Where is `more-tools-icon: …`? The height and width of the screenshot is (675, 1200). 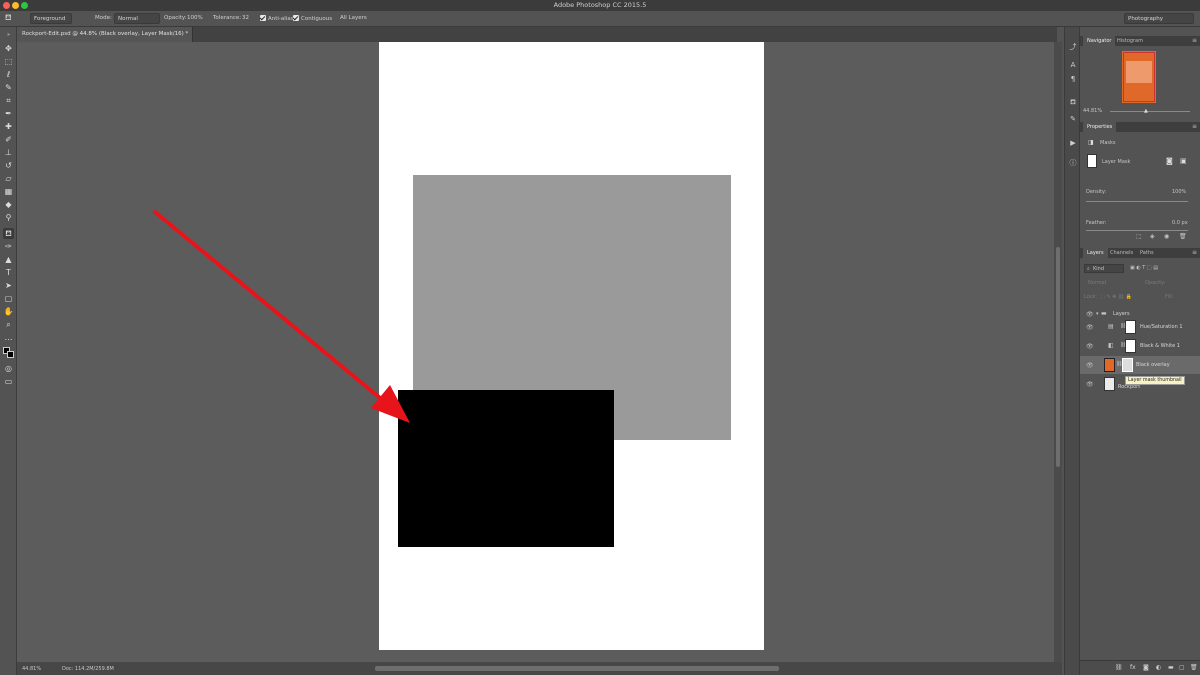 more-tools-icon: … is located at coordinates (8, 337).